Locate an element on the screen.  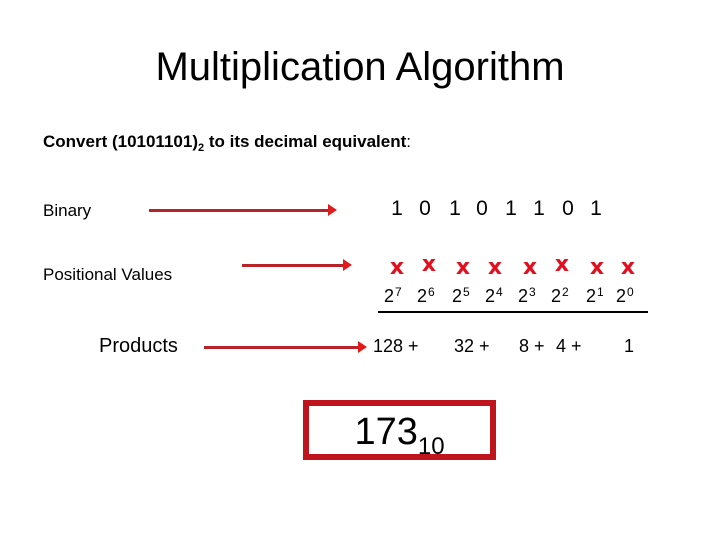
products-arrow-icon is located at coordinates (285, 347).